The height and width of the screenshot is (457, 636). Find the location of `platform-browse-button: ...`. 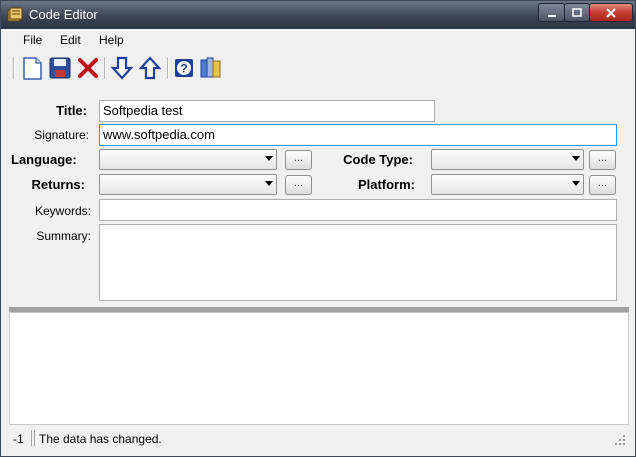

platform-browse-button: ... is located at coordinates (602, 185).